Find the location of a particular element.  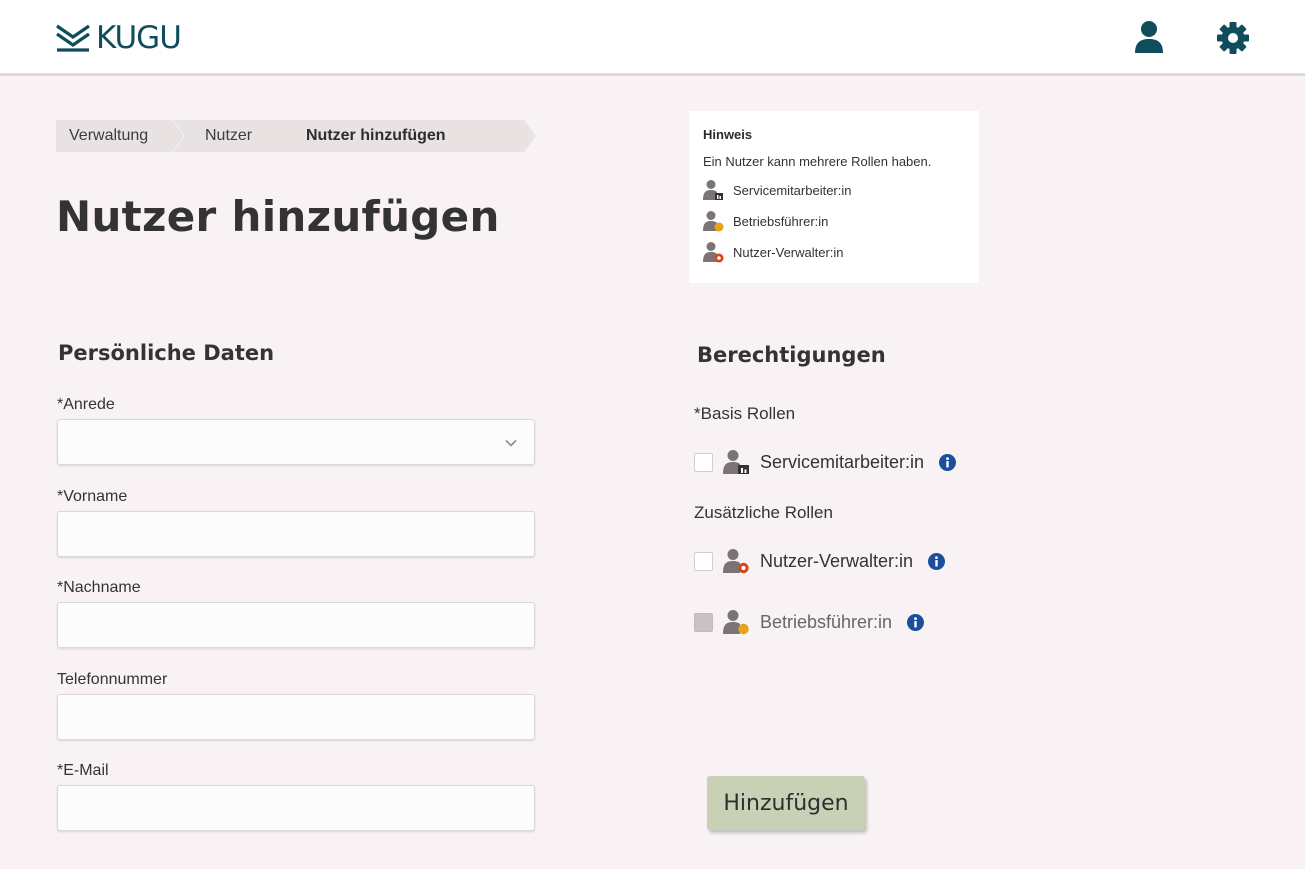

lastname-input is located at coordinates (296, 625).